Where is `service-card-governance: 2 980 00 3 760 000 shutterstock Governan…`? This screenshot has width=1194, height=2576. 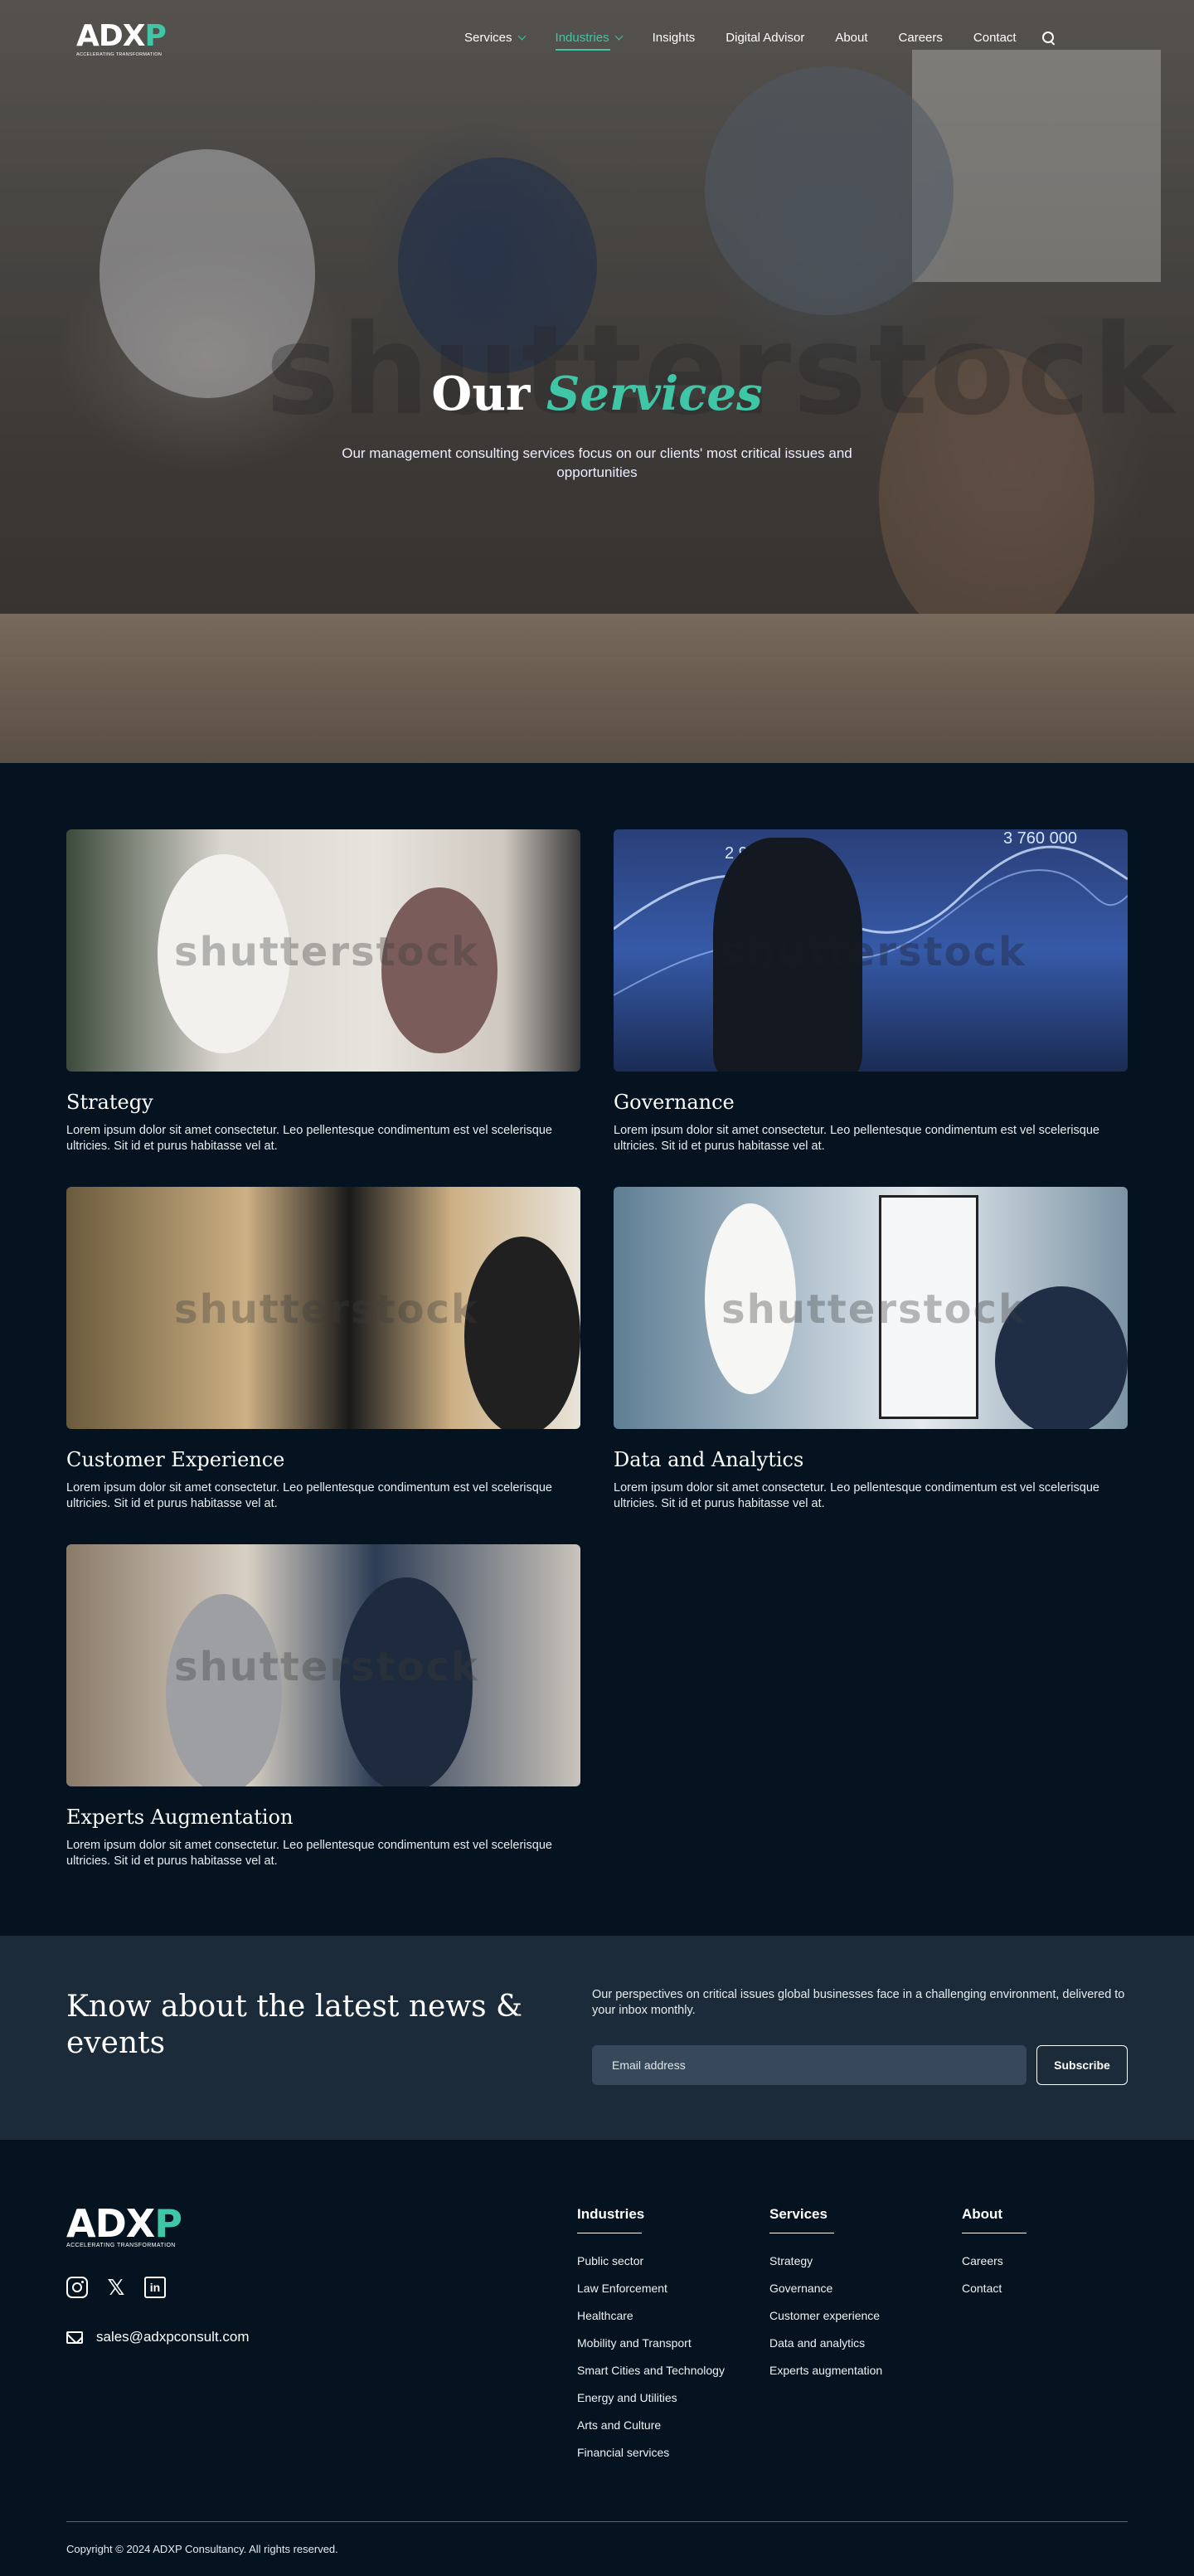 service-card-governance: 2 980 00 3 760 000 shutterstock Governan… is located at coordinates (871, 991).